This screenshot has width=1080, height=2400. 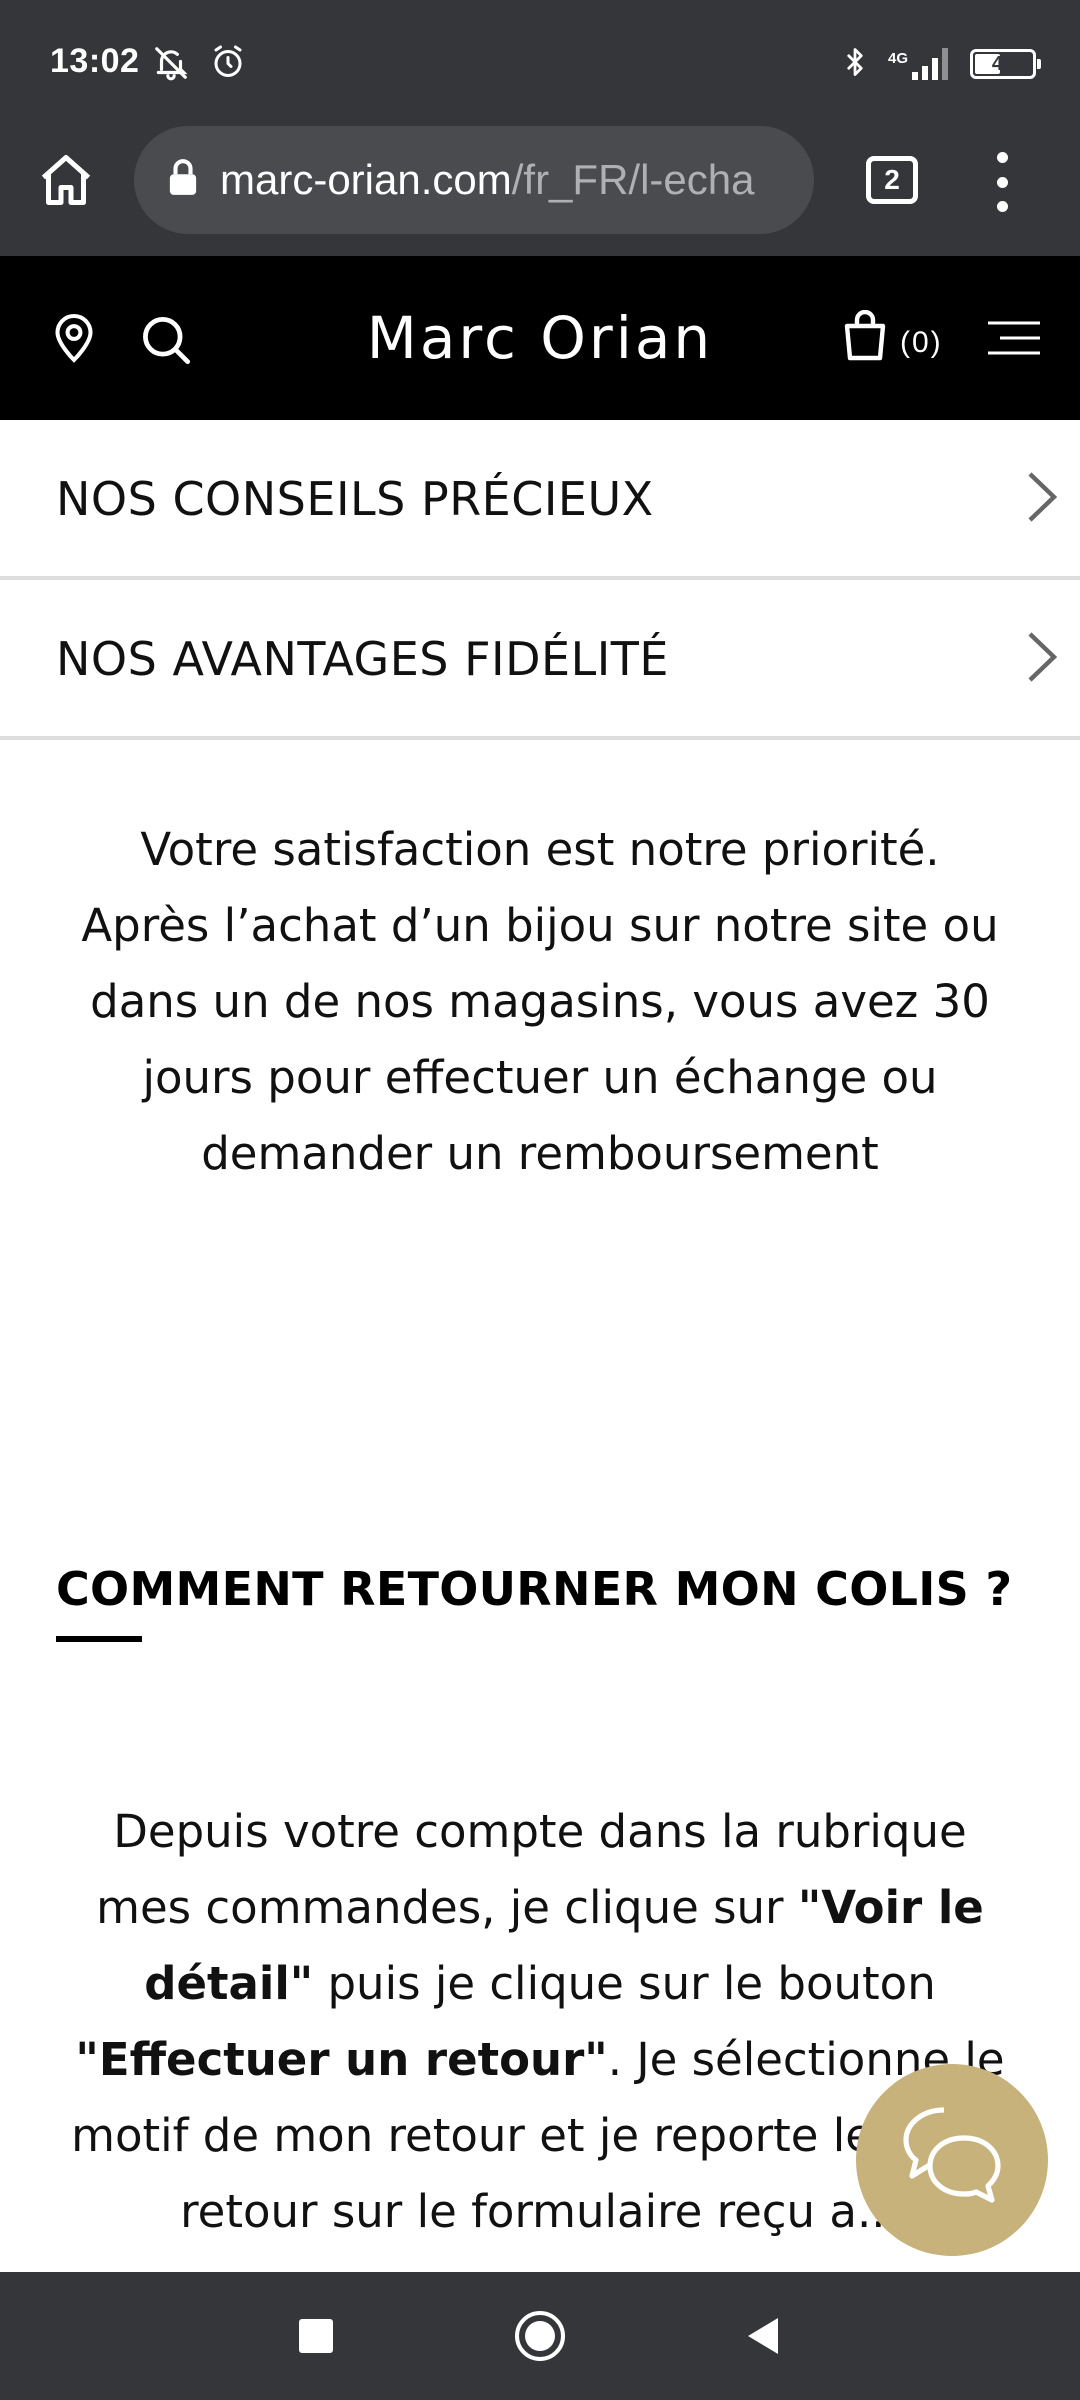 What do you see at coordinates (1003, 63) in the screenshot?
I see `battery-level: 49` at bounding box center [1003, 63].